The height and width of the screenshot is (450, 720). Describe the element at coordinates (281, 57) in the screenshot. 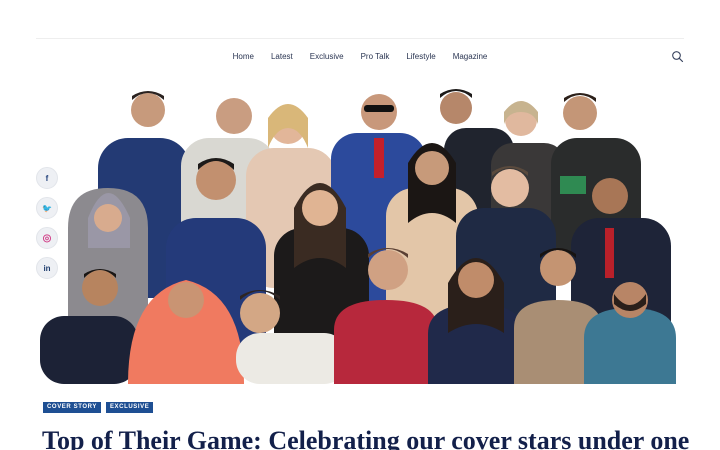

I see `nav-latest: Latest` at that location.